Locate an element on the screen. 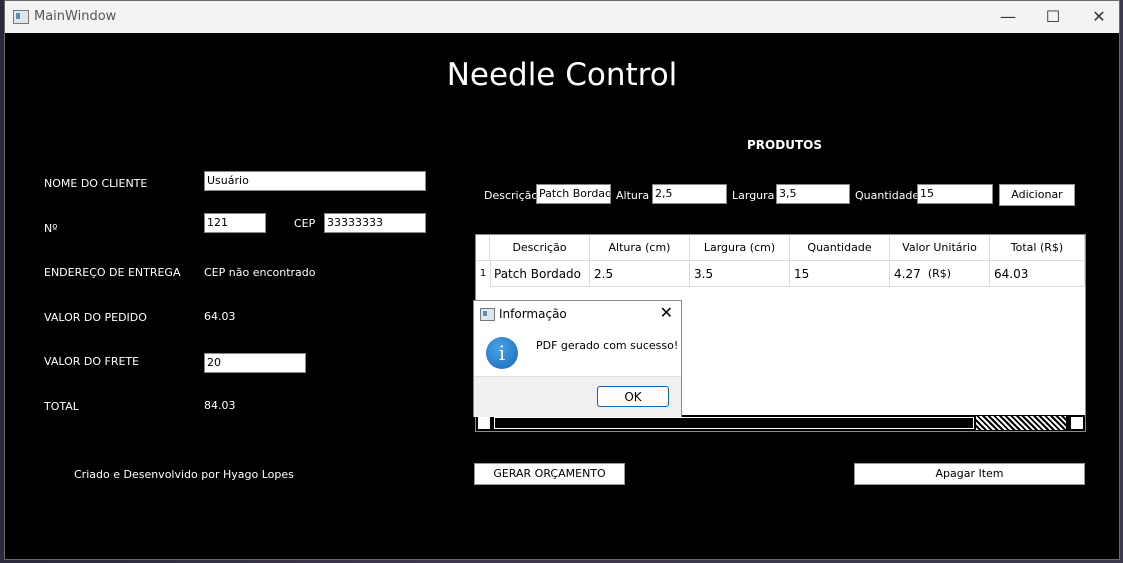 Image resolution: width=1123 pixels, height=563 pixels. table-cell: 3.5 is located at coordinates (740, 274).